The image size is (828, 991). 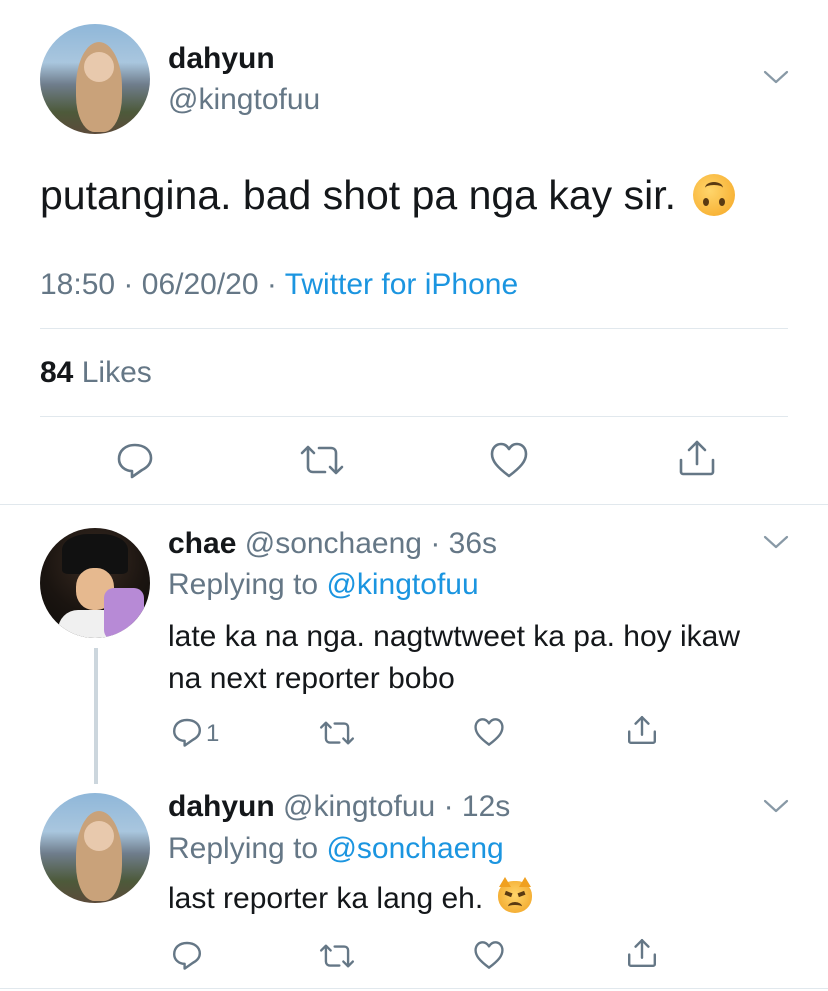 What do you see at coordinates (96, 716) in the screenshot?
I see `thread-line` at bounding box center [96, 716].